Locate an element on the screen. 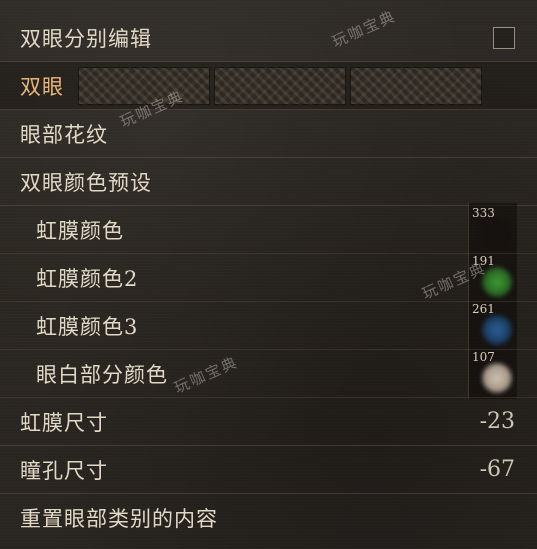 Image resolution: width=537 pixels, height=549 pixels. iris-color3-number: 261 is located at coordinates (483, 309).